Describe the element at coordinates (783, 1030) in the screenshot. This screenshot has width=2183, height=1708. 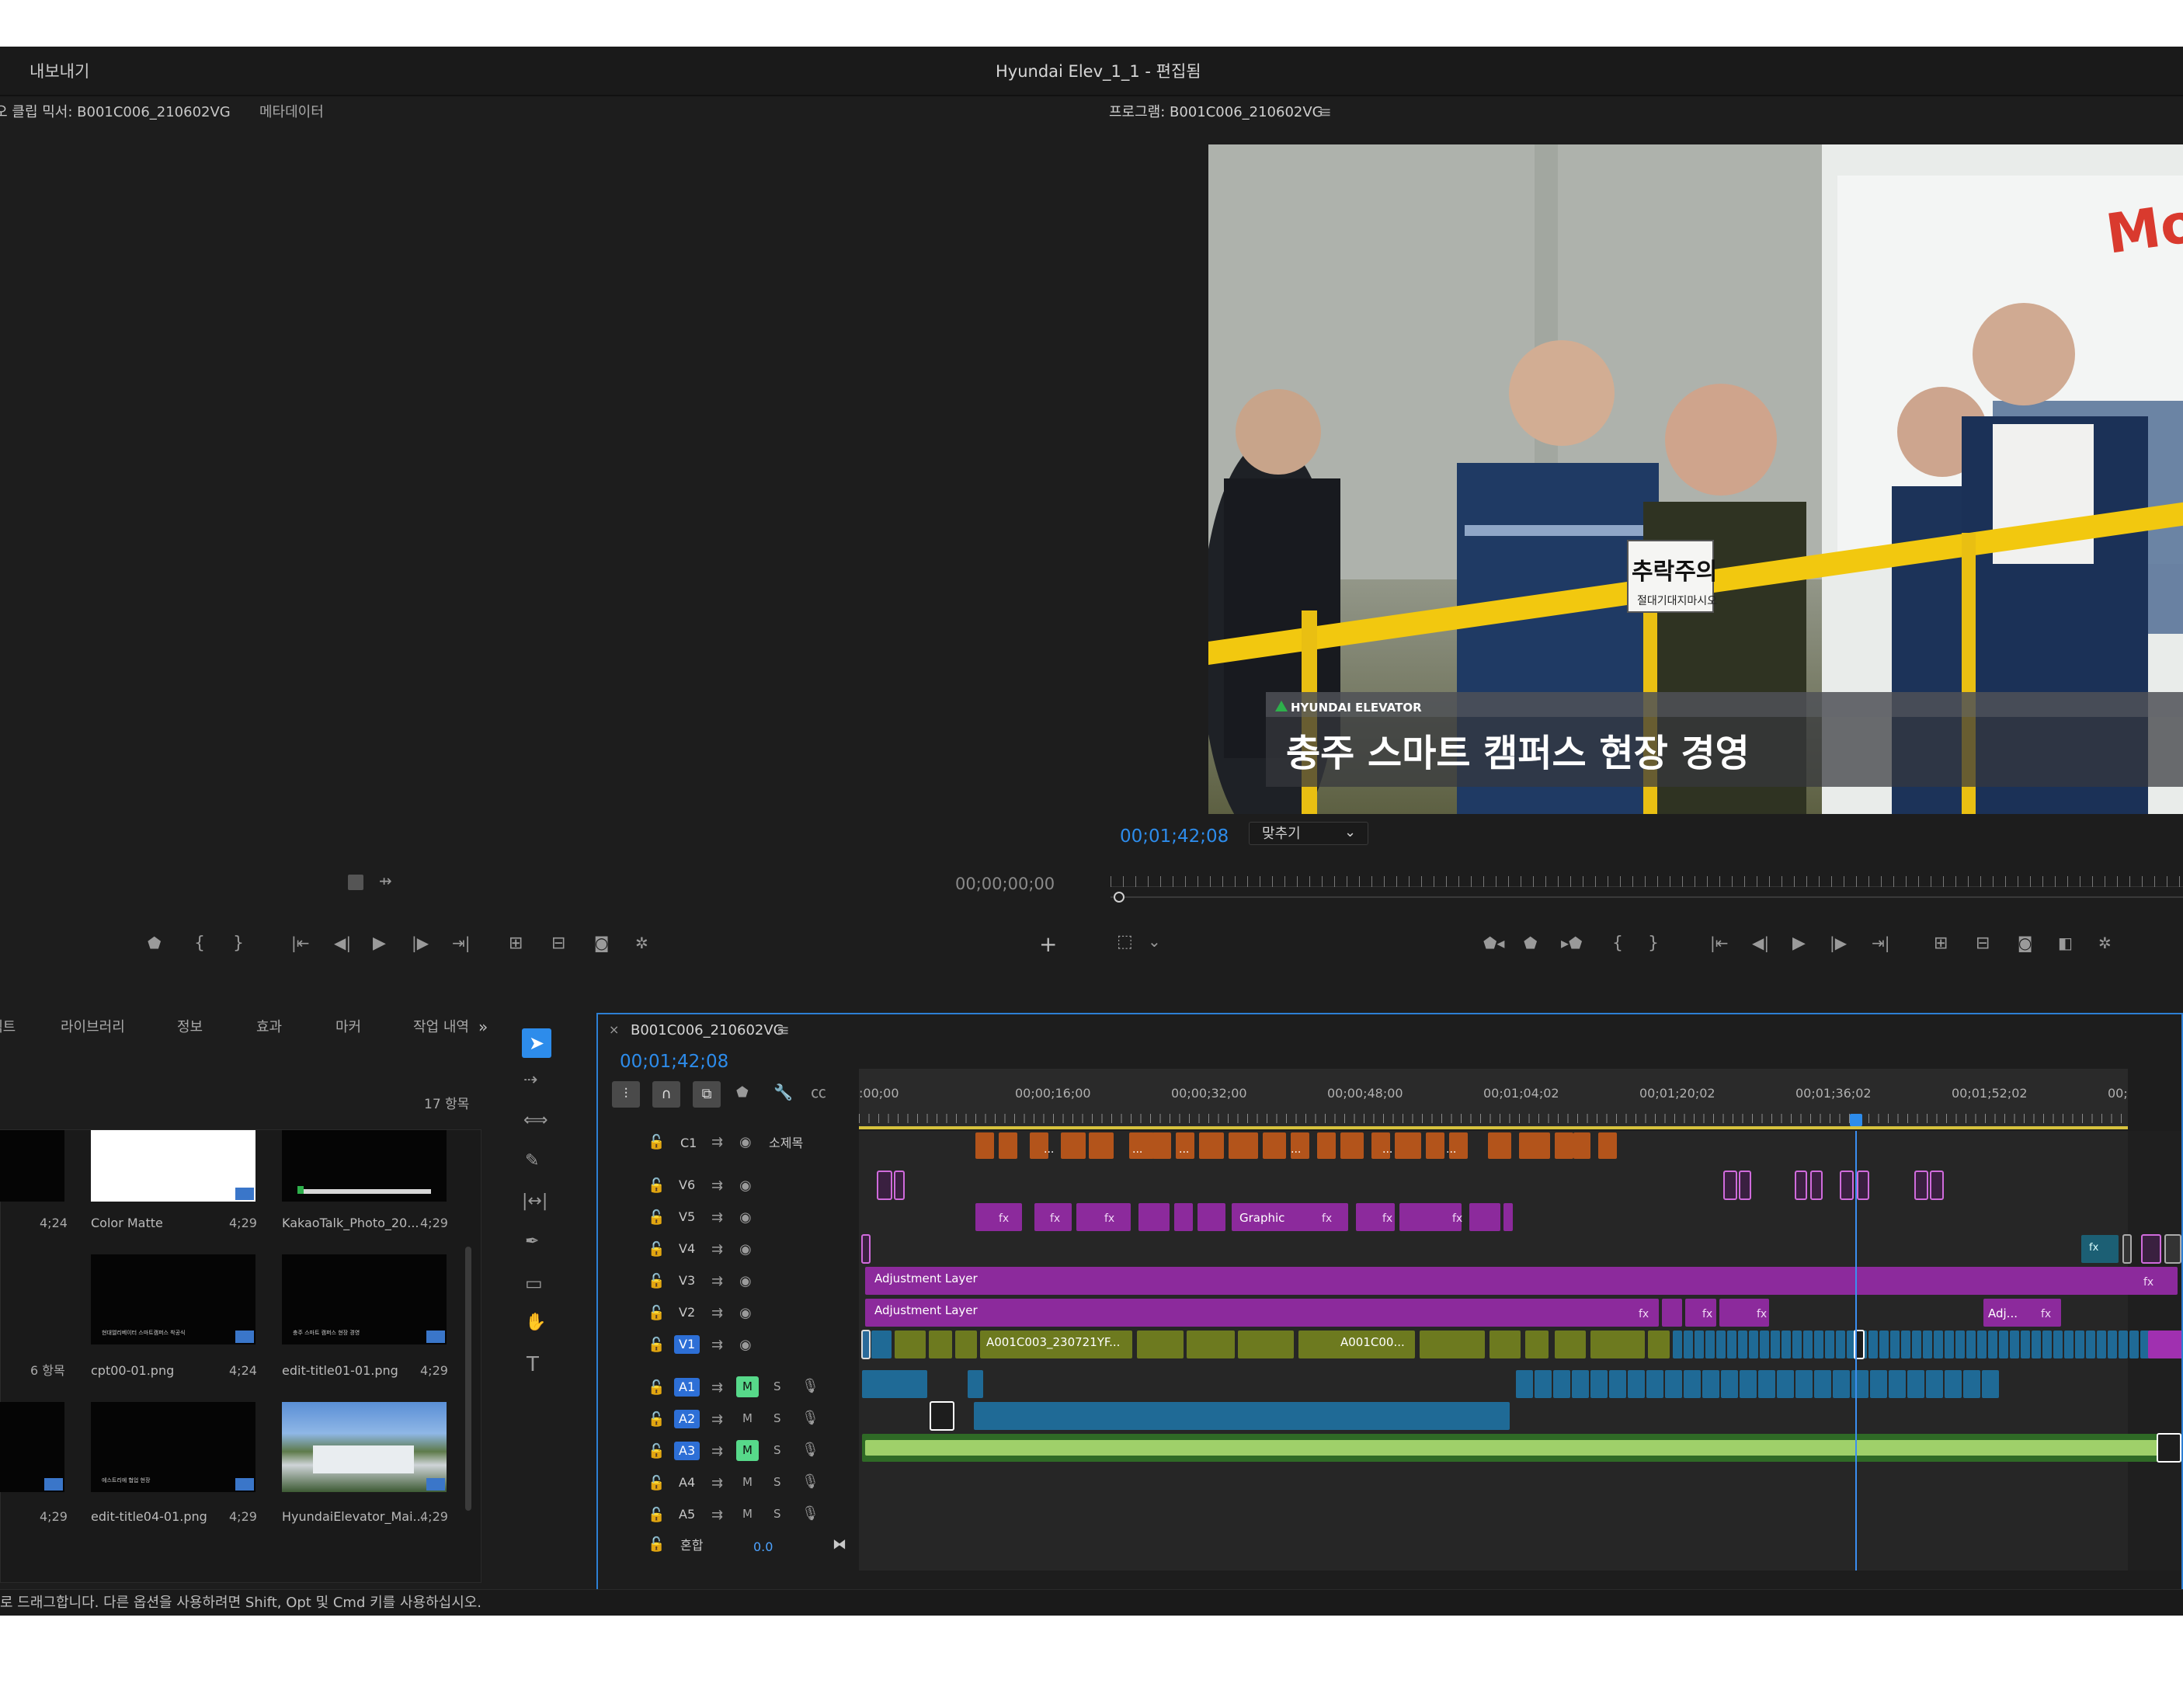
I see `panel-menu-icon: ≡` at that location.